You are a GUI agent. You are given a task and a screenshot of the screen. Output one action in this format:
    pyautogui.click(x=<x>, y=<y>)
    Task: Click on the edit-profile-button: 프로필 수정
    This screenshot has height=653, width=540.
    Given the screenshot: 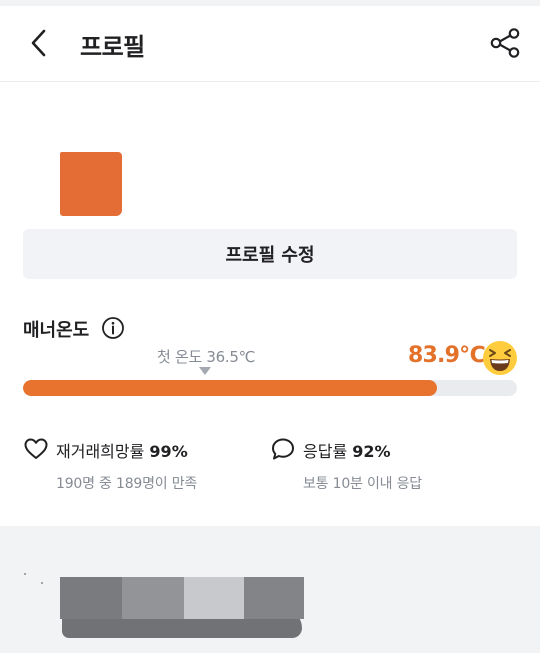 What is the action you would take?
    pyautogui.click(x=270, y=254)
    